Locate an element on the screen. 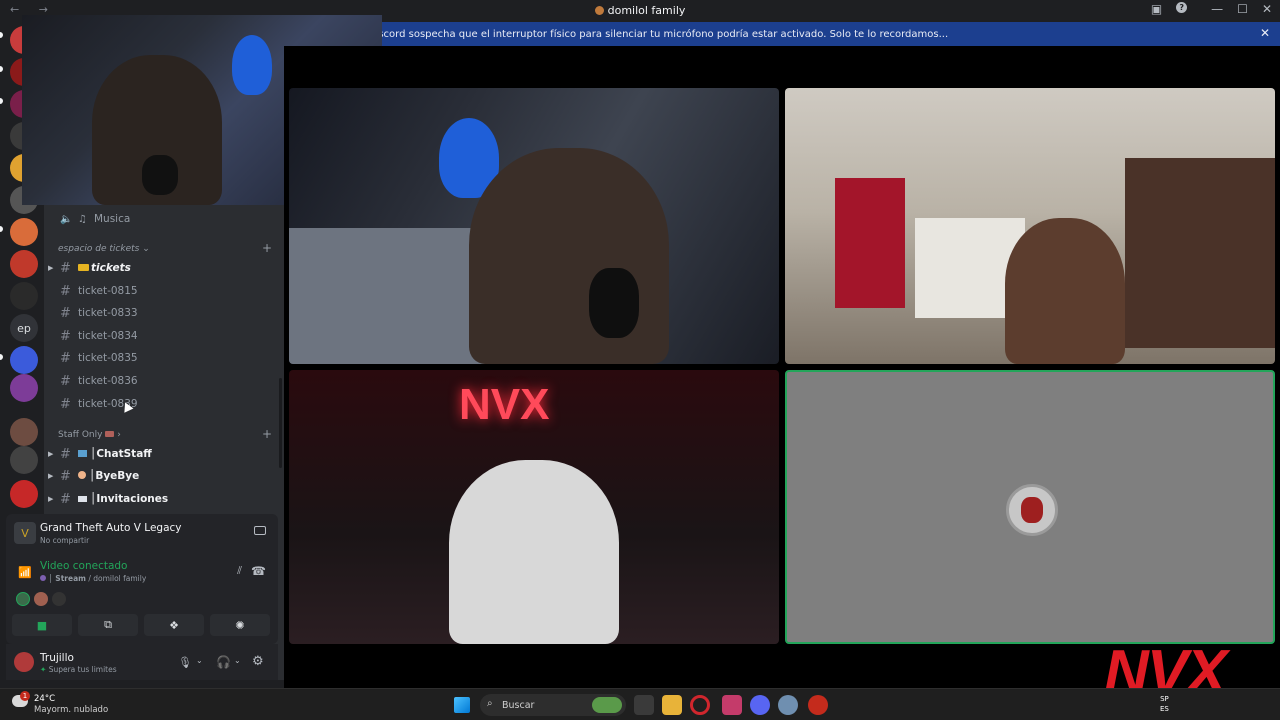 The image size is (1280, 720). category-staff-only: Staff Only › is located at coordinates (89, 435).